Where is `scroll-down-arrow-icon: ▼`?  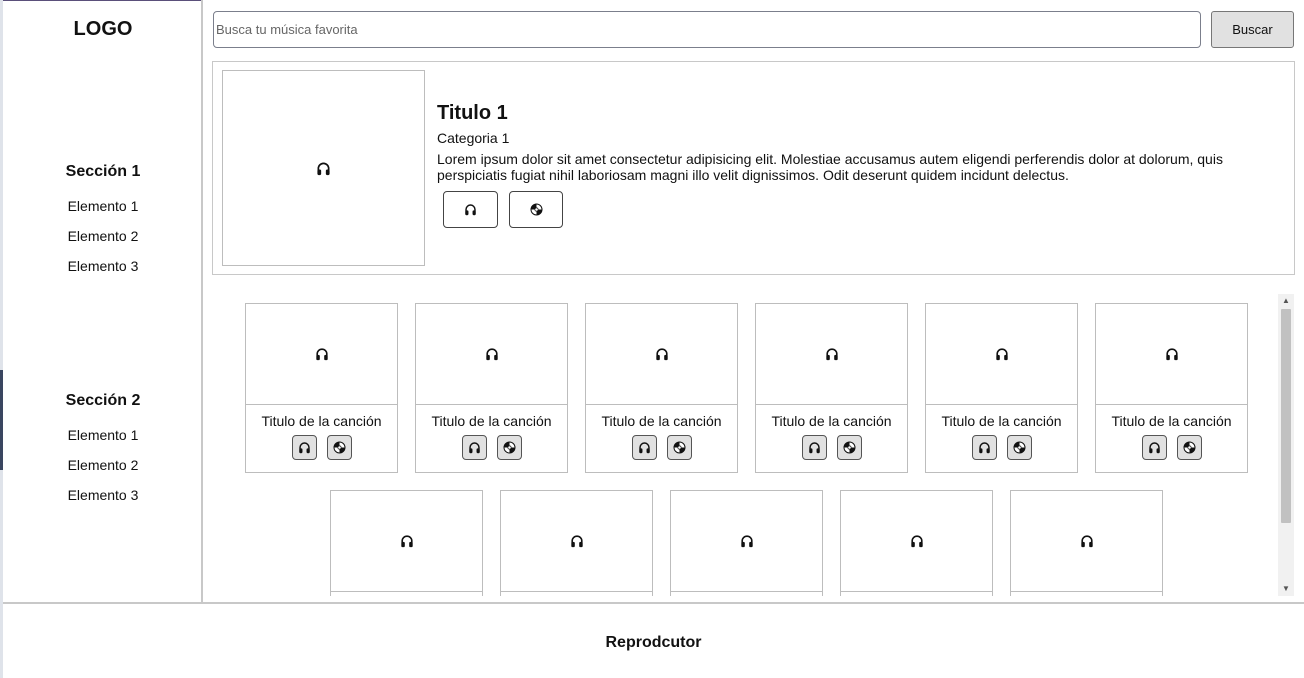
scroll-down-arrow-icon: ▼ is located at coordinates (1286, 589).